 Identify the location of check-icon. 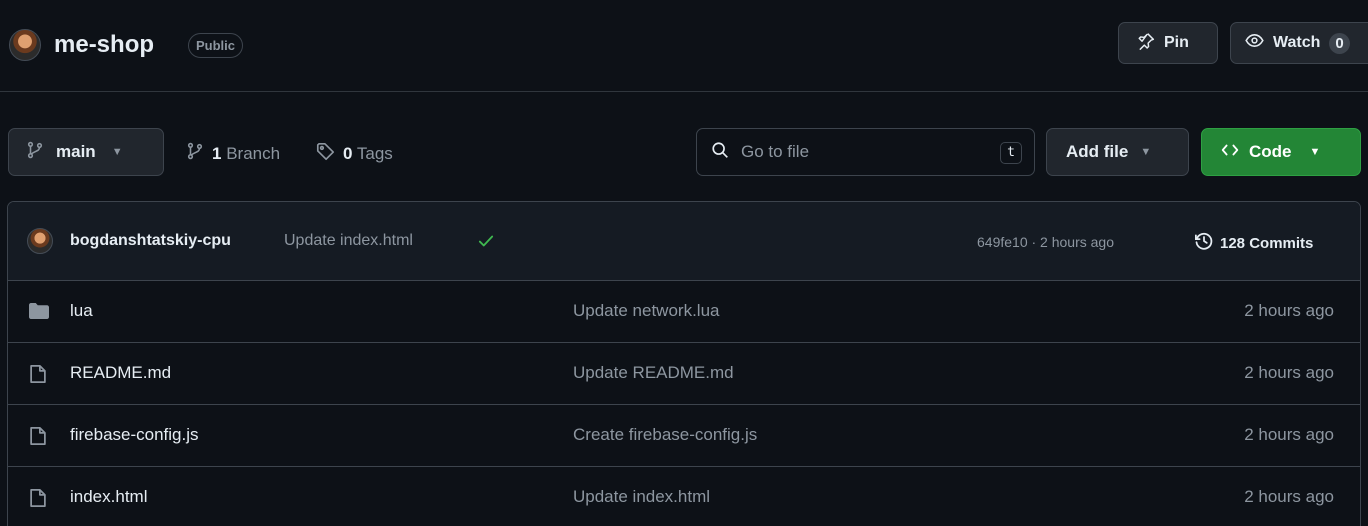
(486, 243).